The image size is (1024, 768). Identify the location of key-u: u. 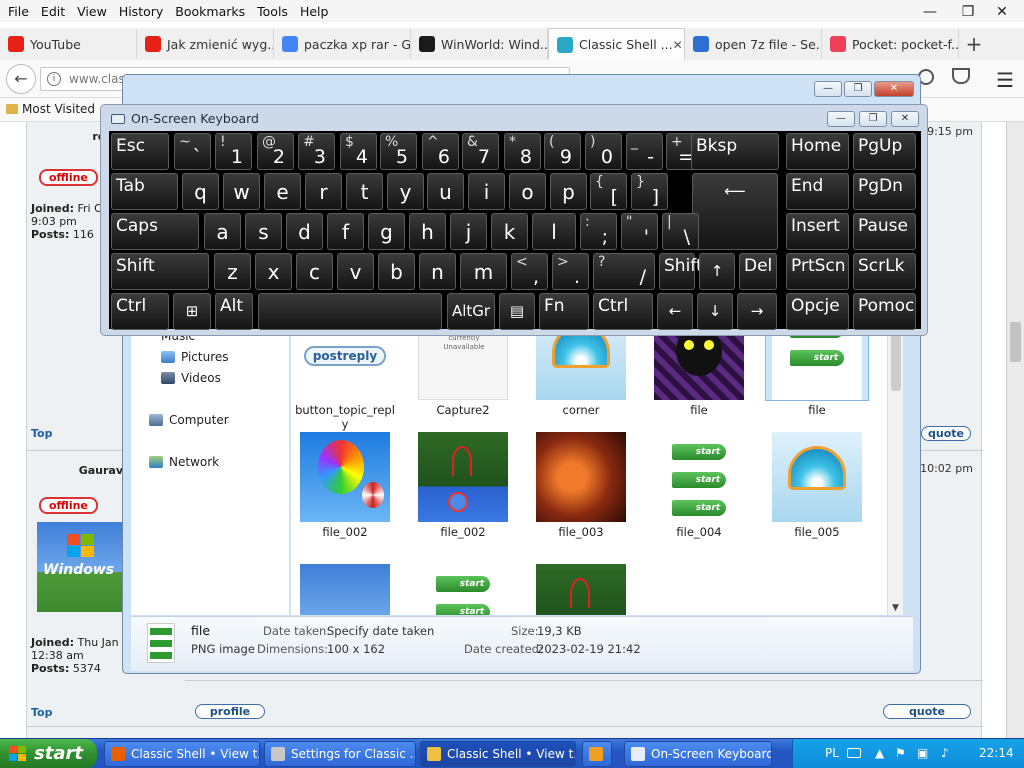
(445, 191).